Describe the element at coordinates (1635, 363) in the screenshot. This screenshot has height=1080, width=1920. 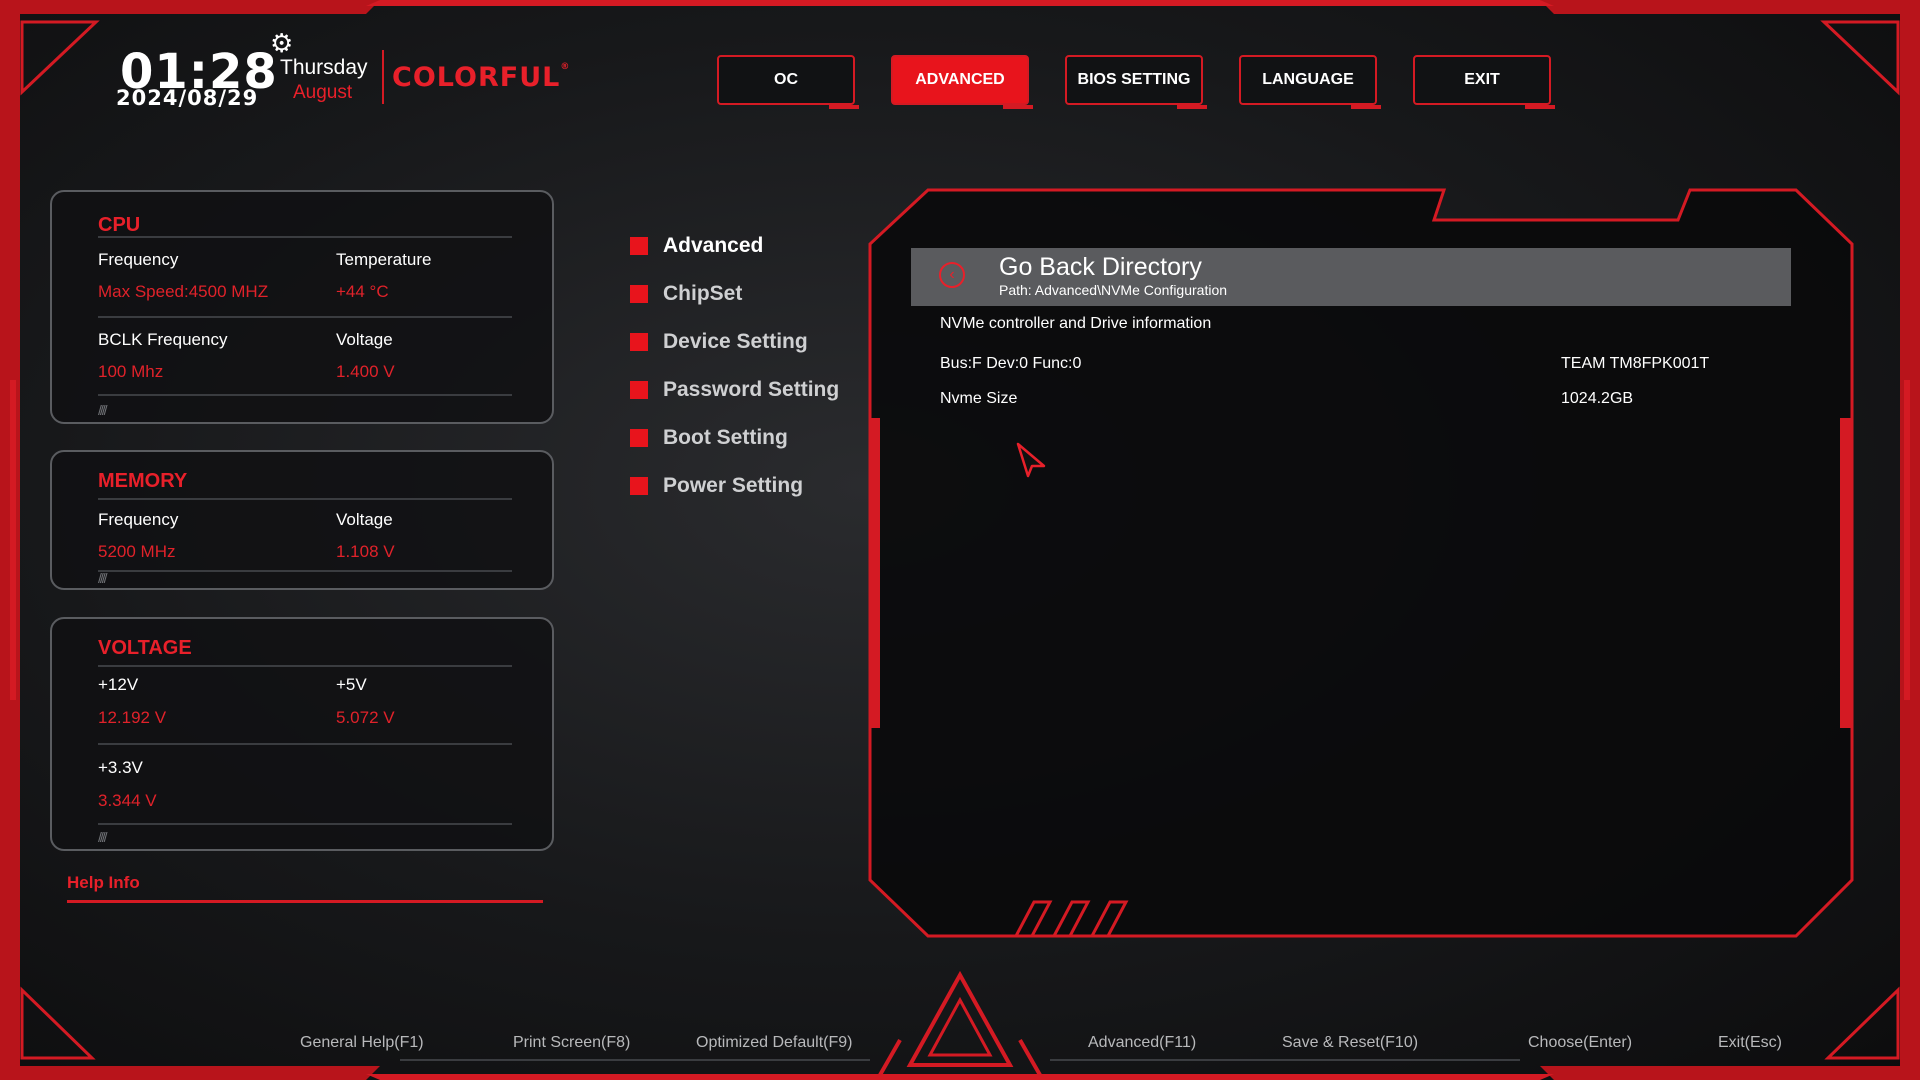
I see `row-bus-value: TEAM TM8FPK001T` at that location.